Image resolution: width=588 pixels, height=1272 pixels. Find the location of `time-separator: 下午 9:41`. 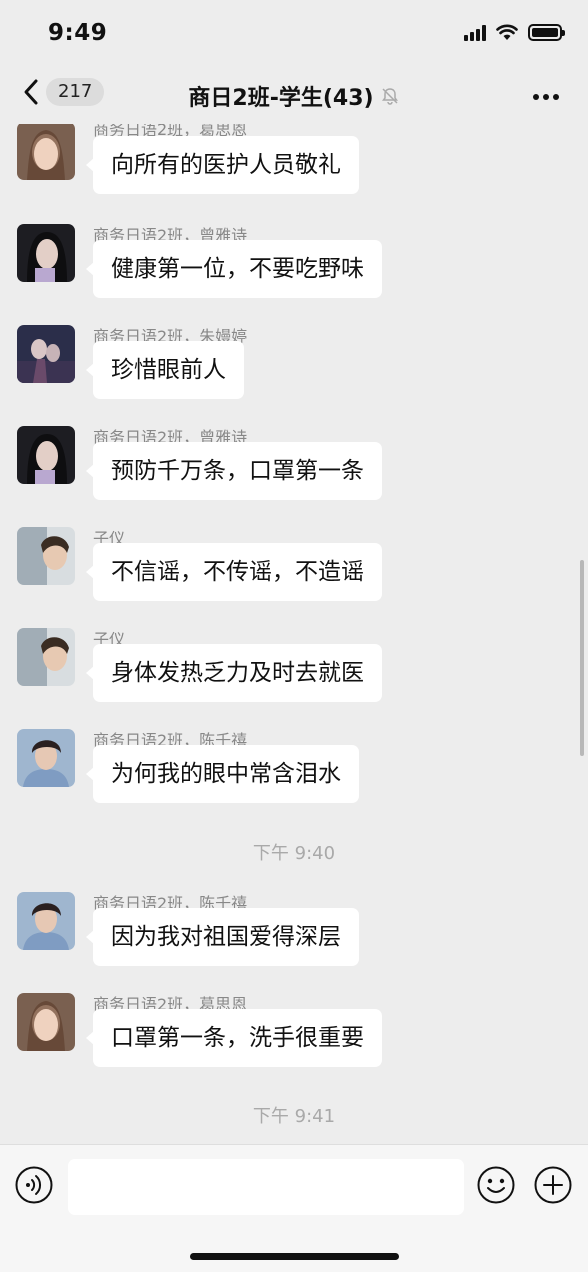

time-separator: 下午 9:41 is located at coordinates (294, 1116).